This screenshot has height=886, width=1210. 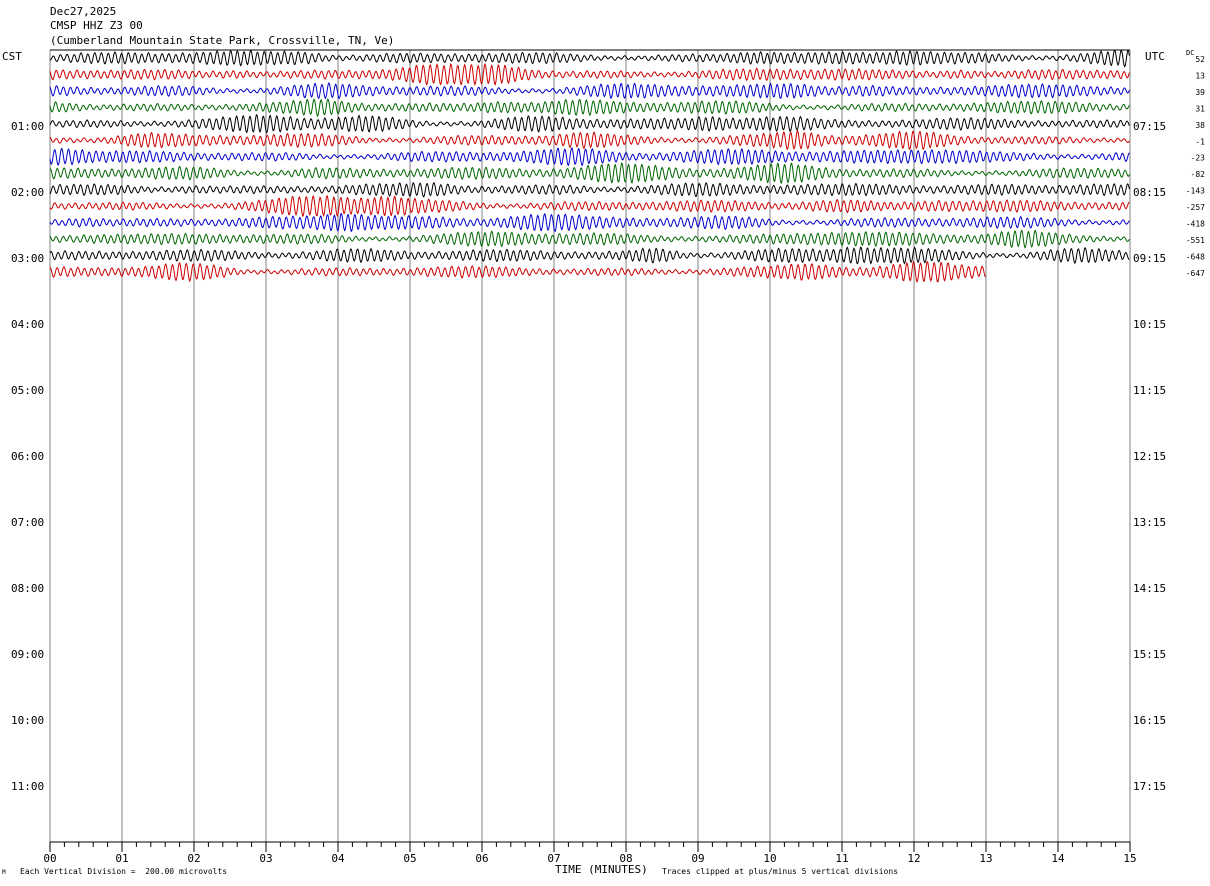 I want to click on hour-label-local: 05:00, so click(x=27, y=390).